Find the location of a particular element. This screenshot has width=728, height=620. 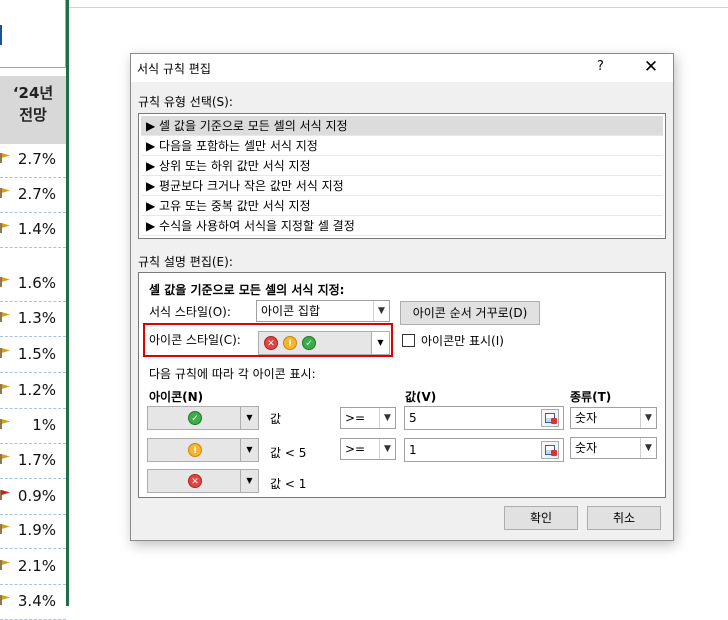

cell-value: 1.4% is located at coordinates (36, 229).